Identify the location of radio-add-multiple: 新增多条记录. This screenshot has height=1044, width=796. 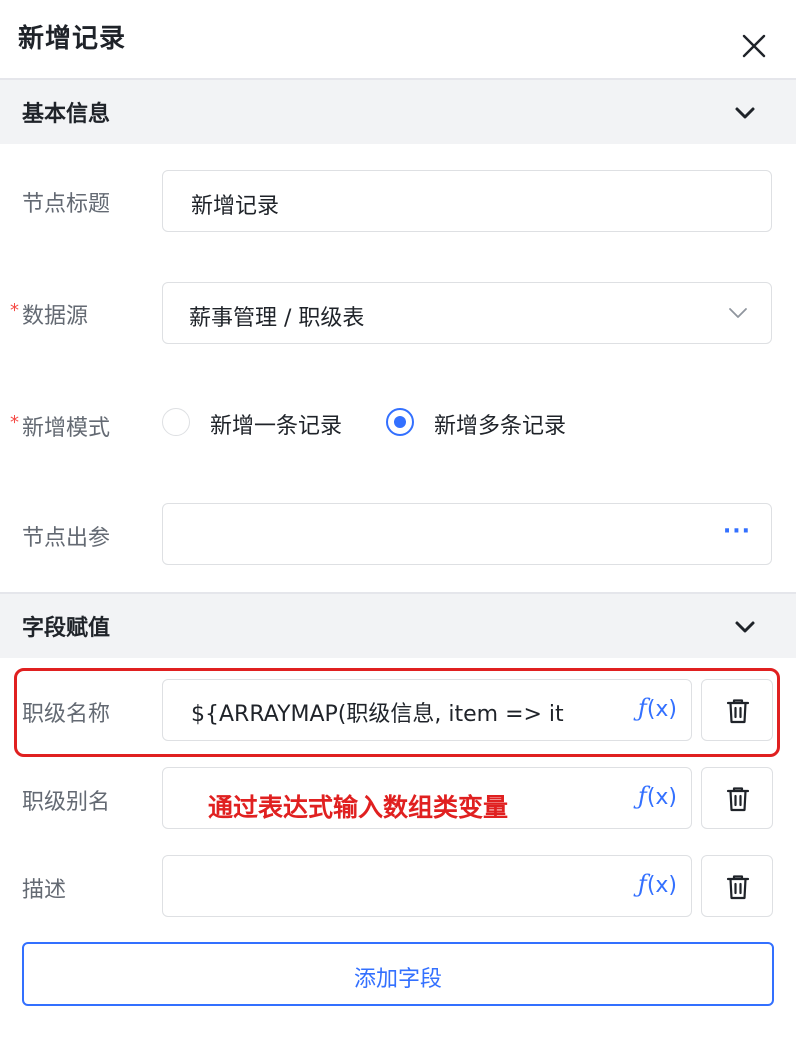
(486, 423).